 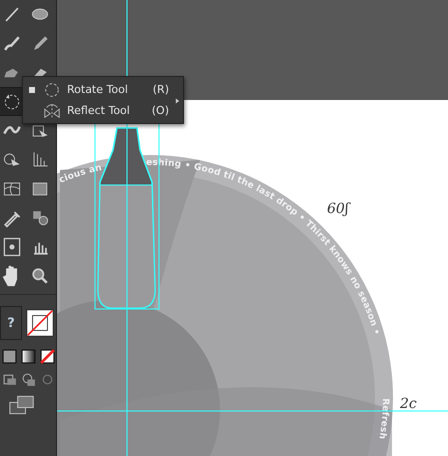 I want to click on rotate-icon, so click(x=52, y=89).